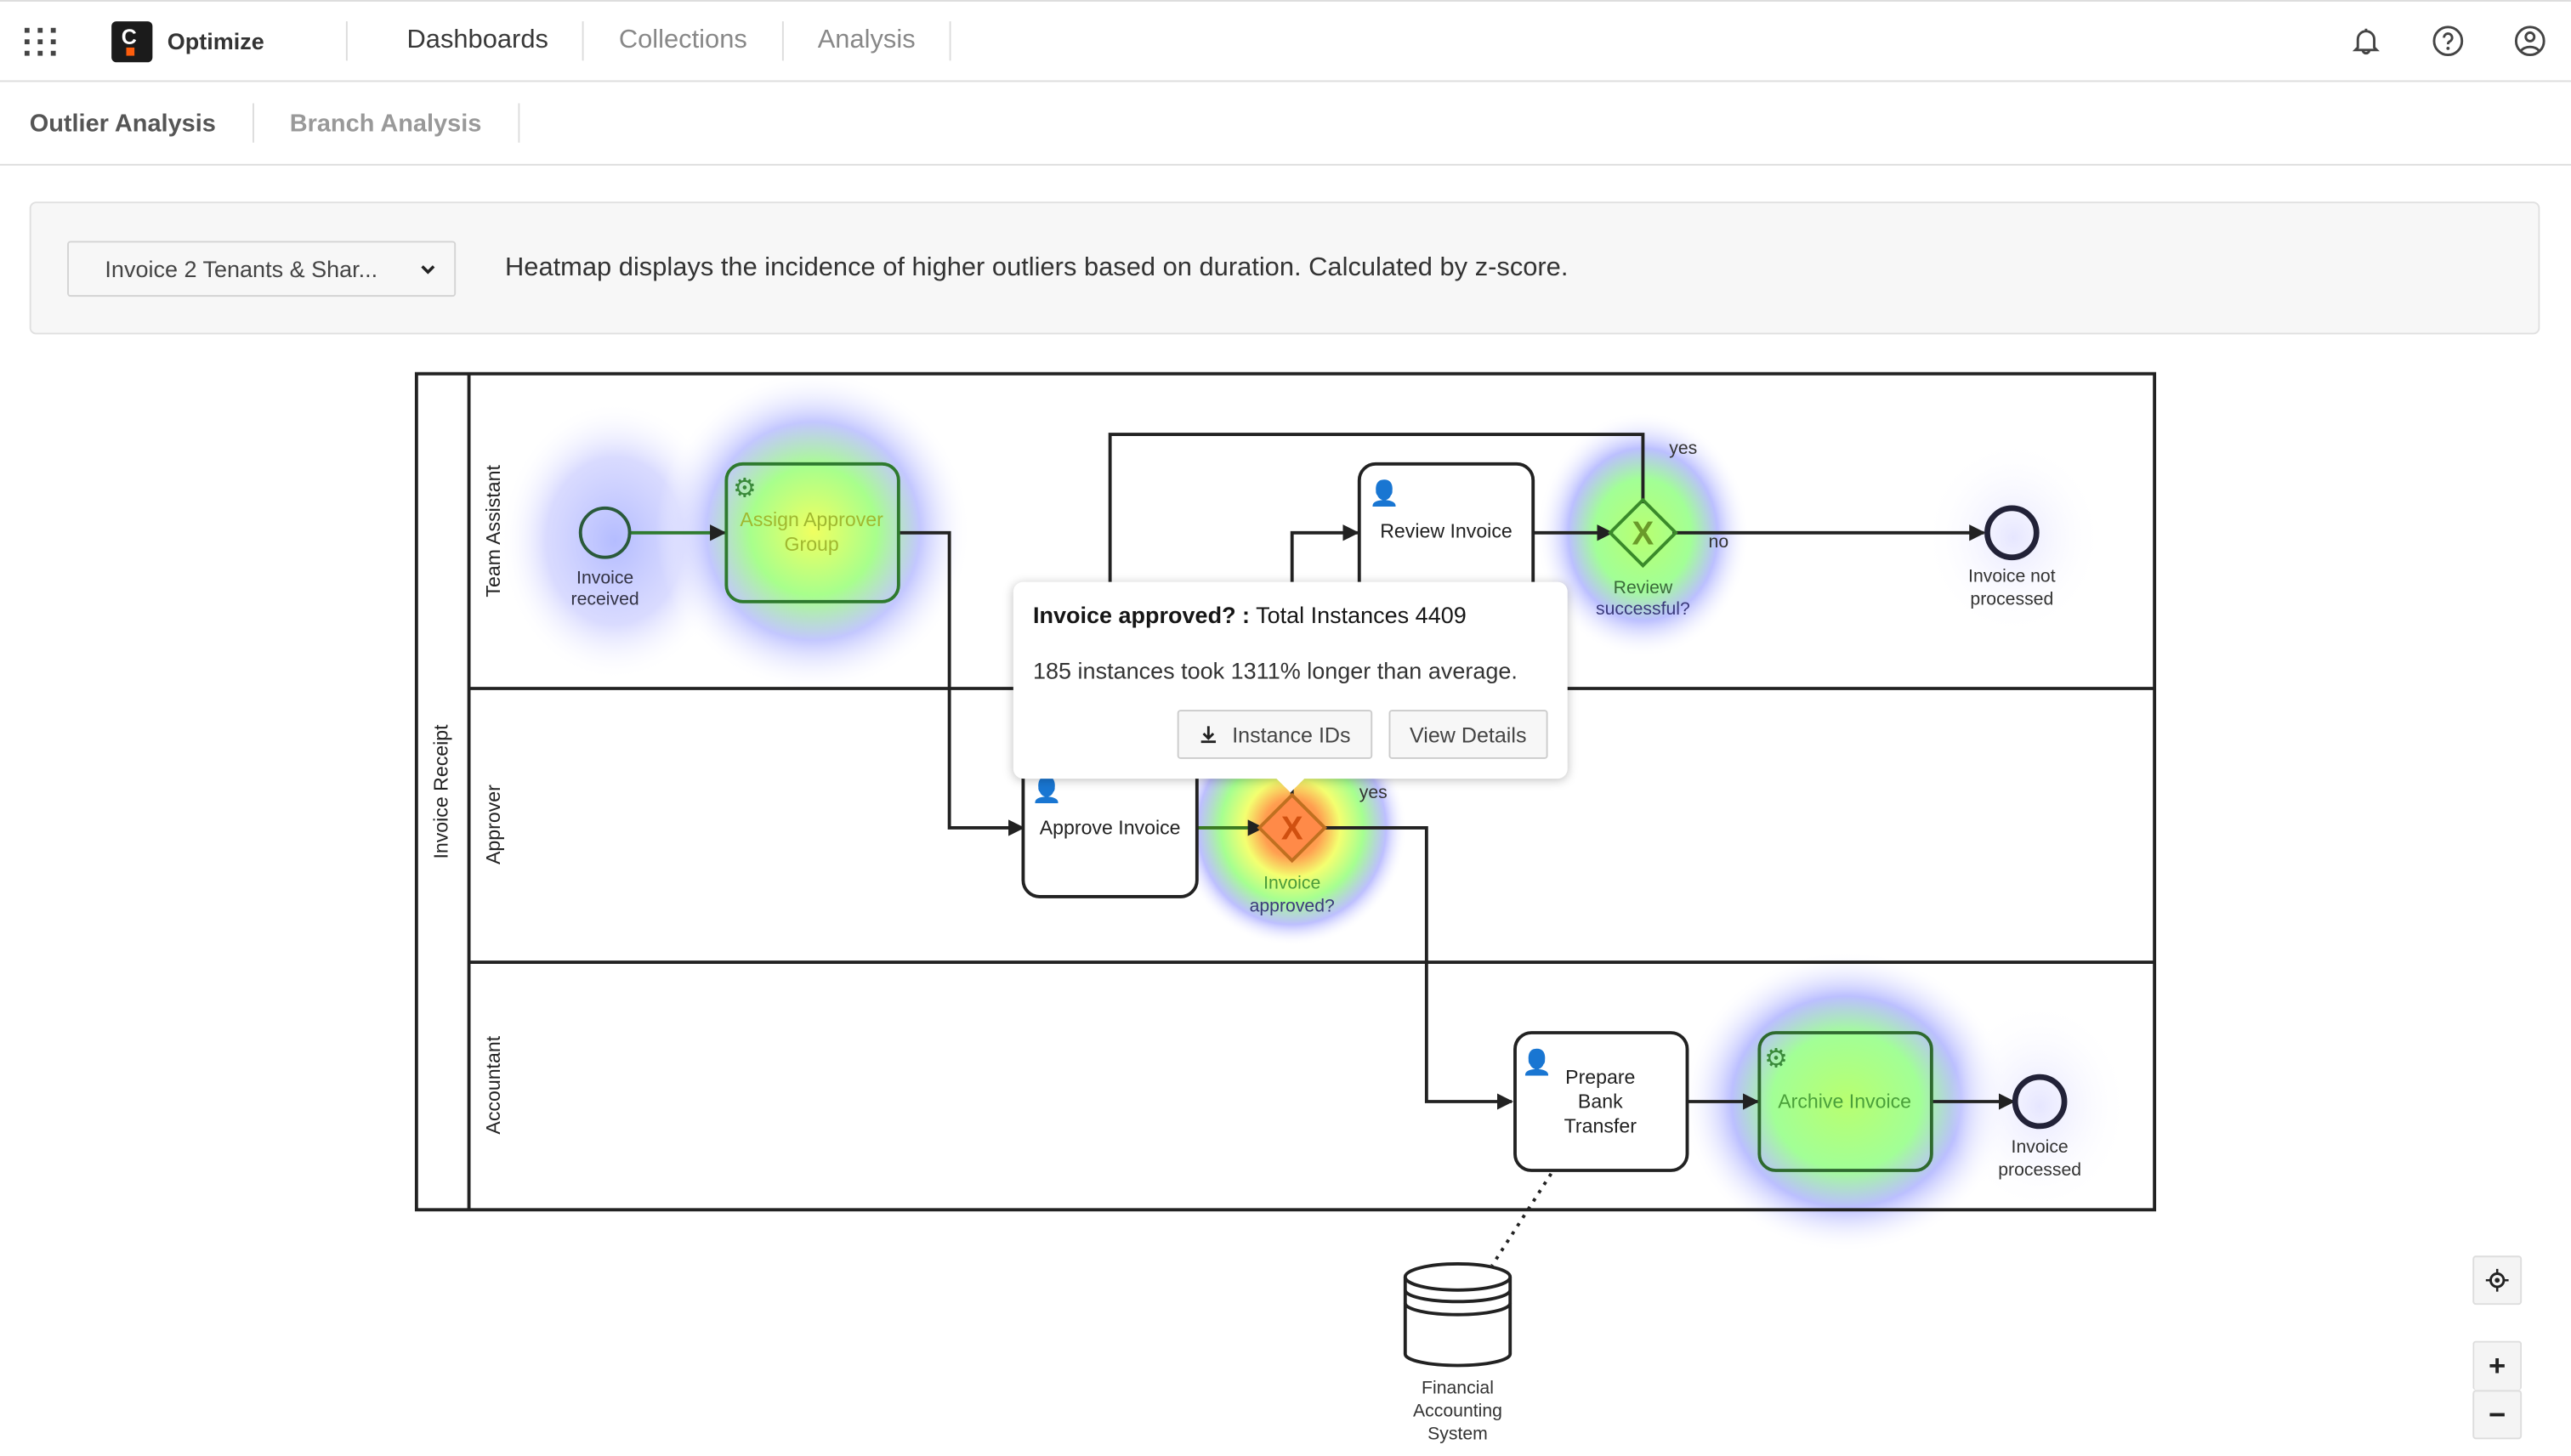 Image resolution: width=2571 pixels, height=1456 pixels. What do you see at coordinates (604, 578) in the screenshot?
I see `label-invoice-received-1: Invoice` at bounding box center [604, 578].